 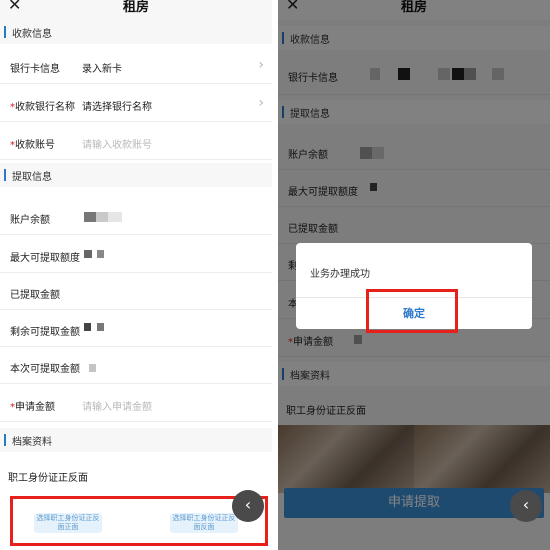 What do you see at coordinates (136, 65) in the screenshot?
I see `bank-card-row: 银行卡信息 录入新卡 ›` at bounding box center [136, 65].